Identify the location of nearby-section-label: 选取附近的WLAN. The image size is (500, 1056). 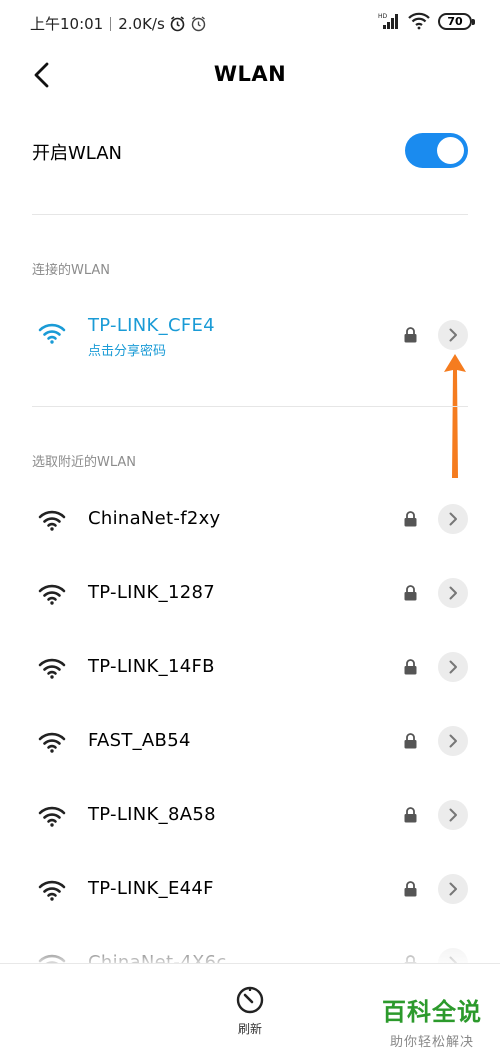
(84, 462).